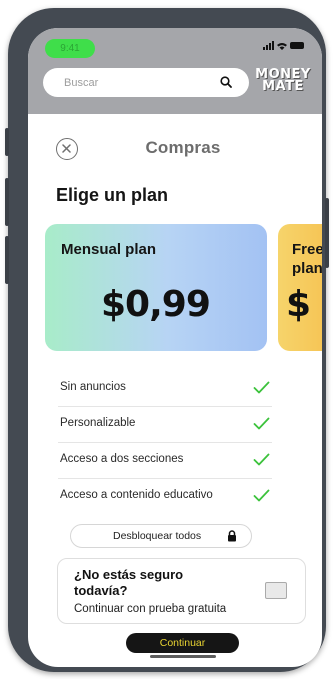  I want to click on feature-item: Acceso a contenido educativo, so click(165, 497).